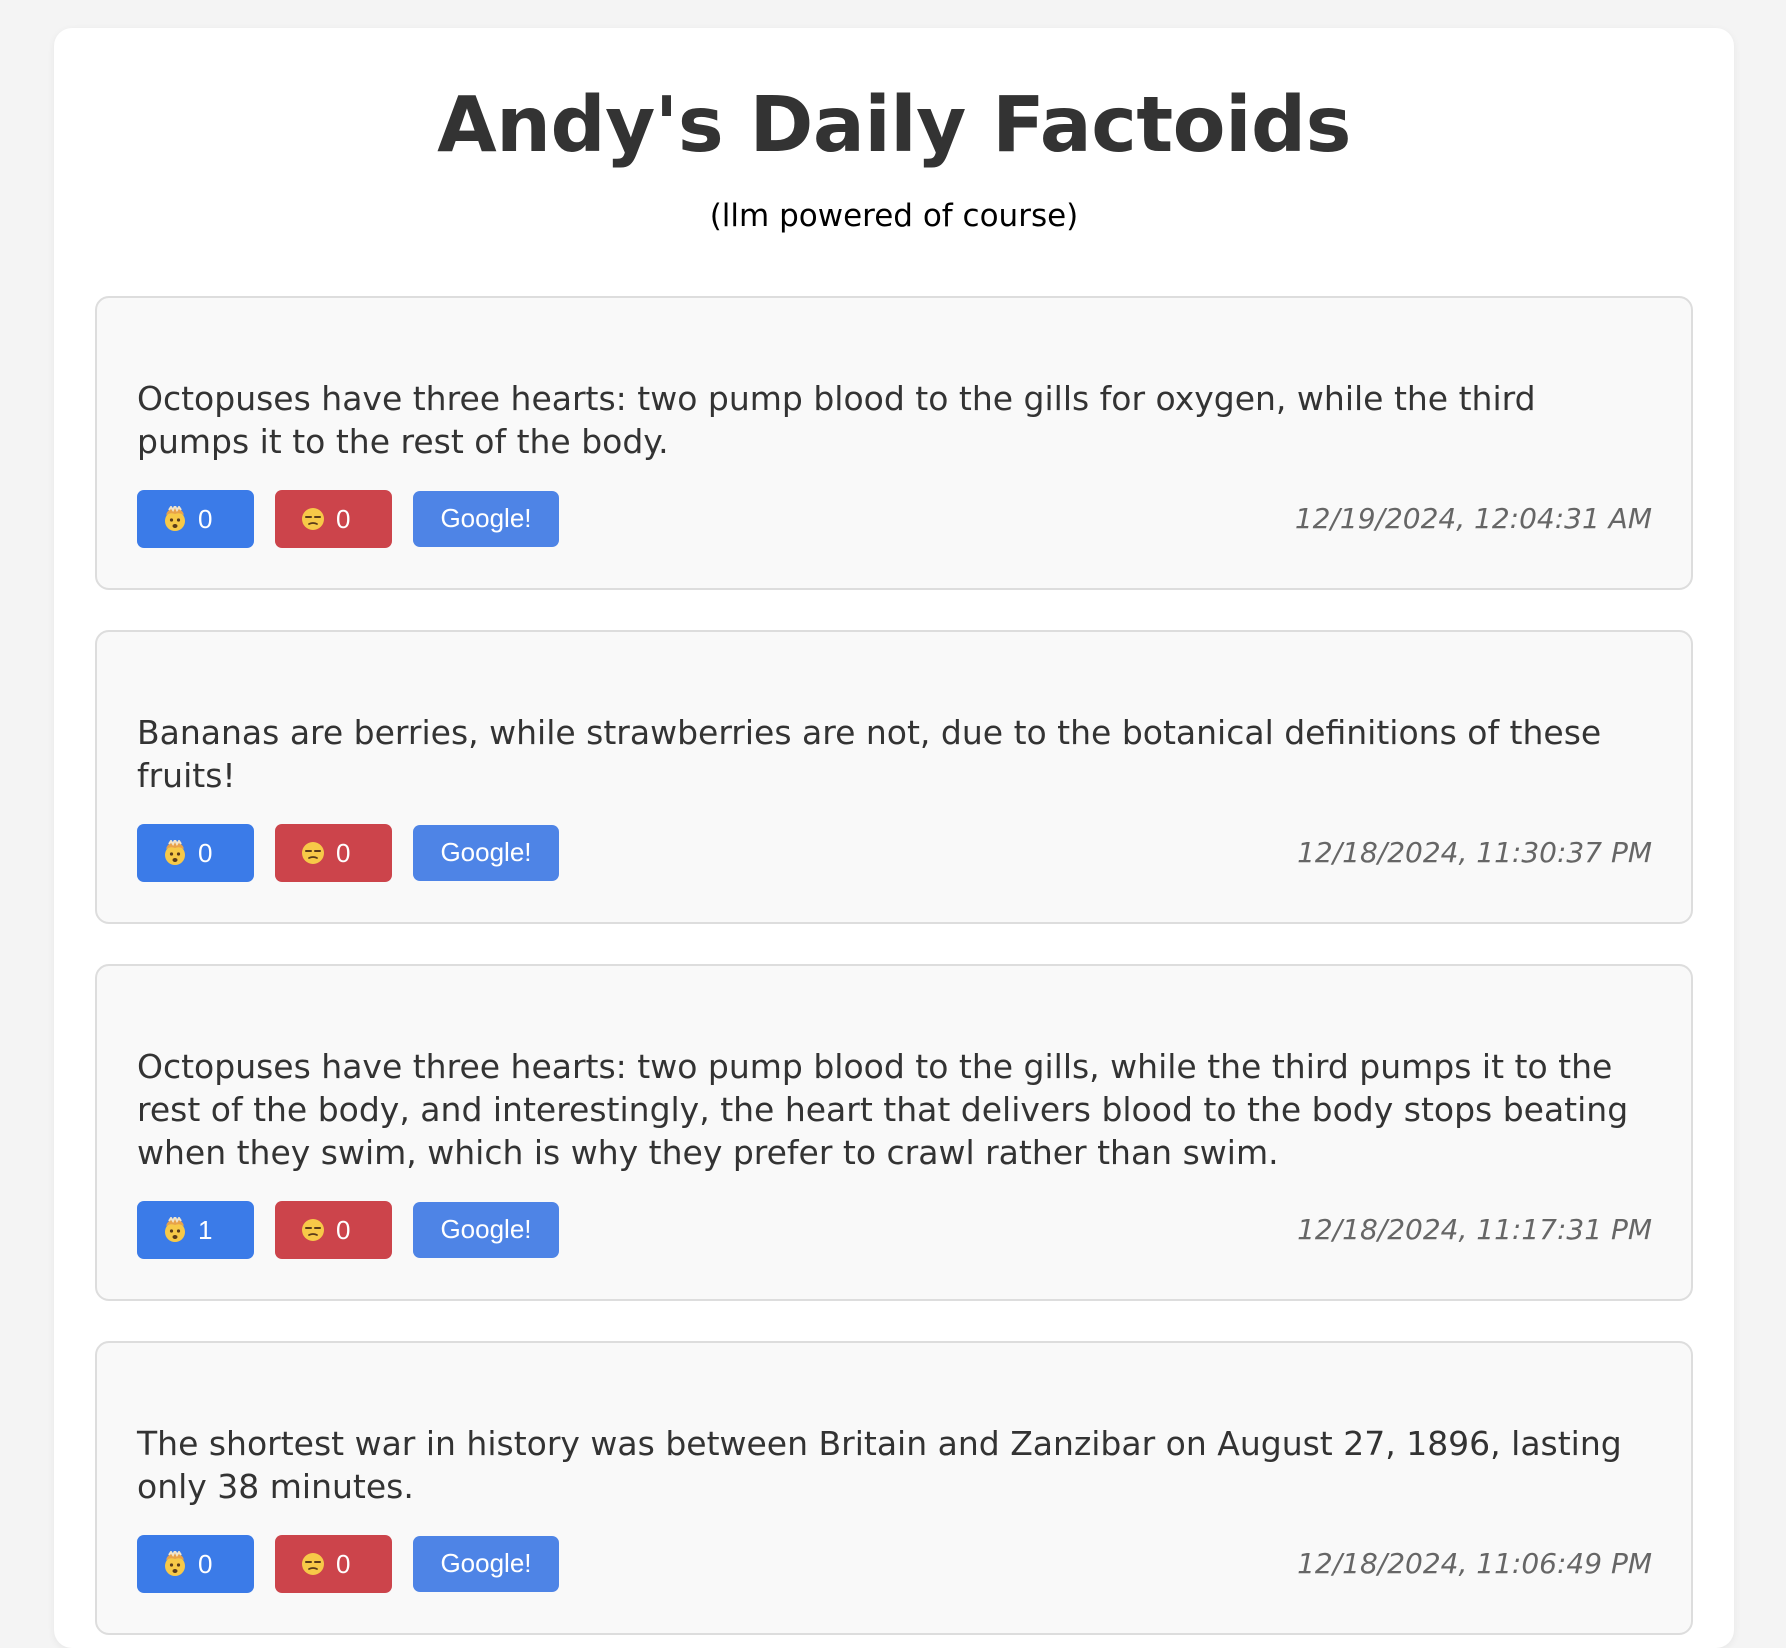 The image size is (1786, 1648). I want to click on fact-footer: 0 0 Google! 12/18/2024, 11:30:37 PM, so click(894, 852).